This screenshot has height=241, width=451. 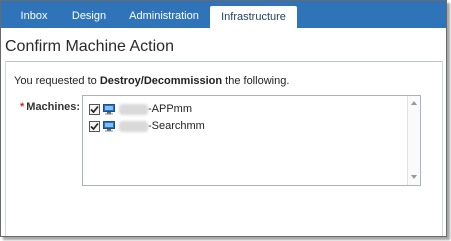 What do you see at coordinates (170, 109) in the screenshot?
I see `machine-name: -APPmm` at bounding box center [170, 109].